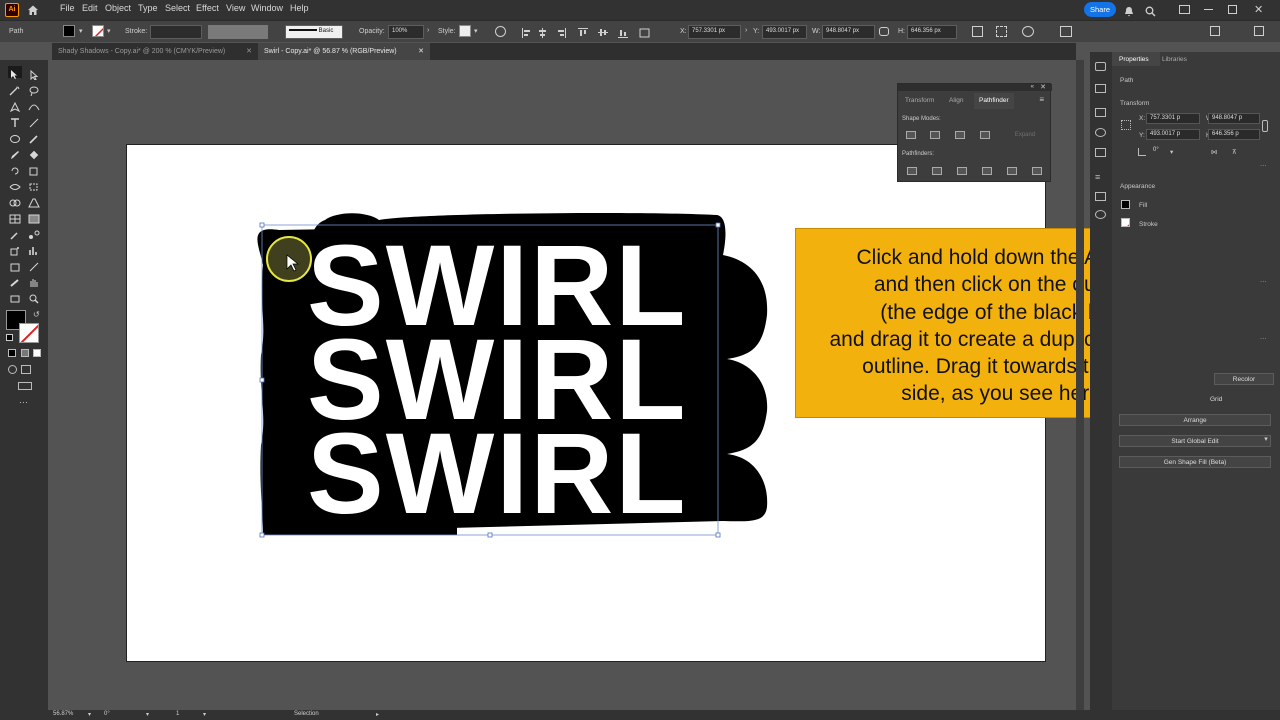 The width and height of the screenshot is (1280, 720). Describe the element at coordinates (1184, 9) in the screenshot. I see `arrange-documents-icon` at that location.